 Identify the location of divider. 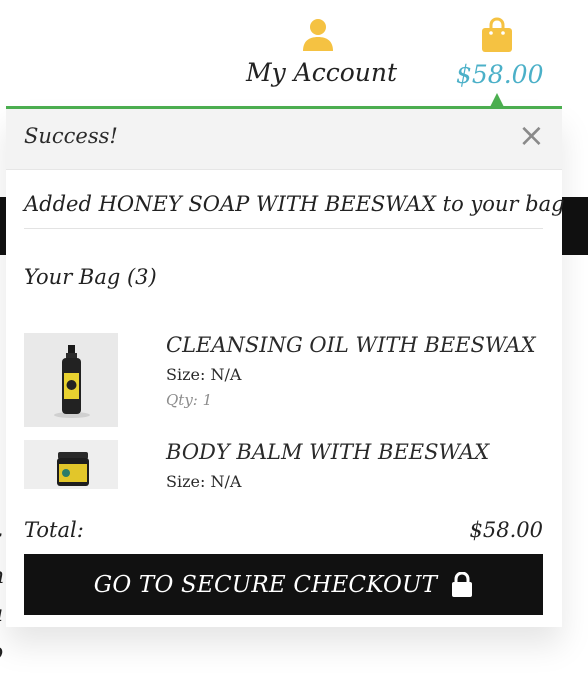
(283, 228).